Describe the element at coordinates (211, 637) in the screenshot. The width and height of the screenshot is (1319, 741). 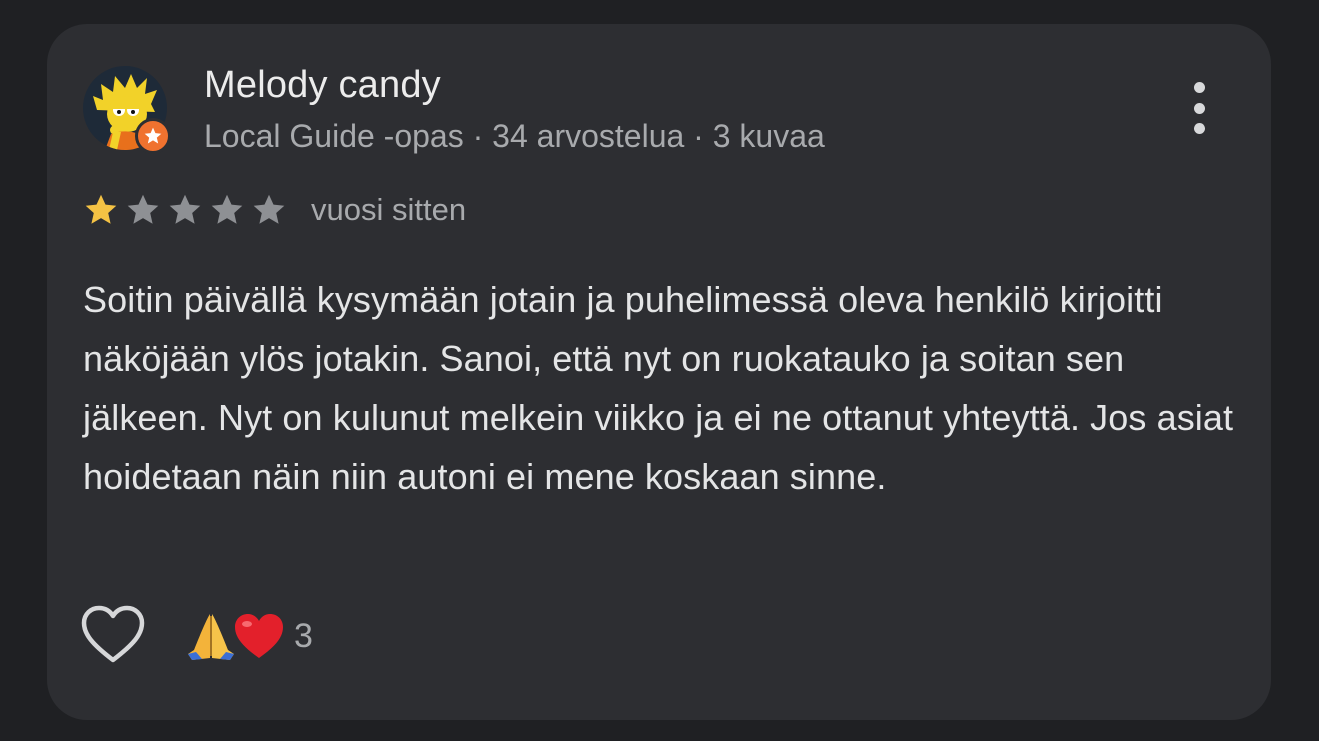
I see `folded-hands-icon` at that location.